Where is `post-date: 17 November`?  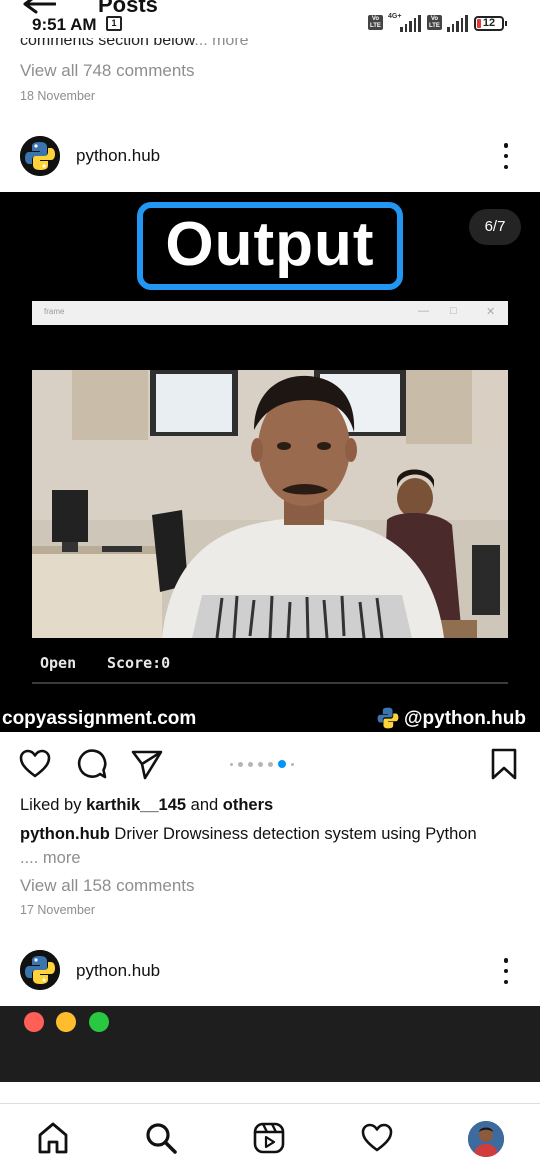 post-date: 17 November is located at coordinates (58, 910).